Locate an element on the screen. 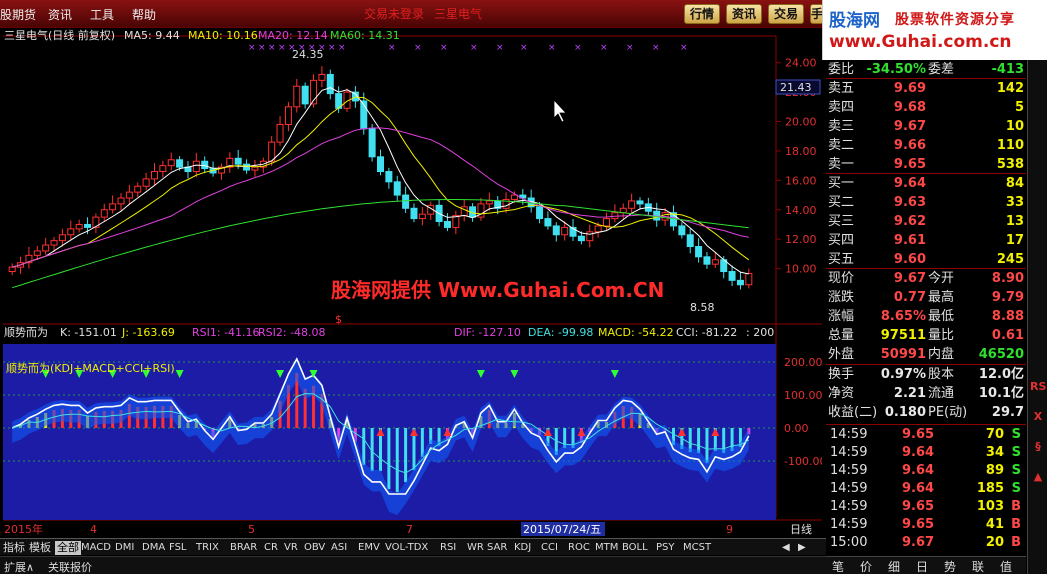 Image resolution: width=1047 pixels, height=574 pixels. scroll-right-icon: ▶ is located at coordinates (802, 548).